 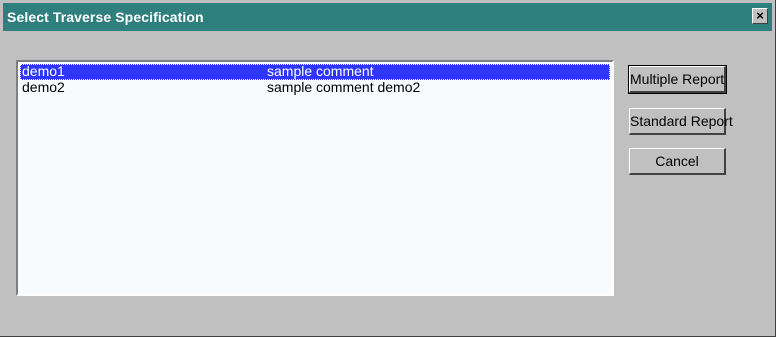 What do you see at coordinates (387, 17) in the screenshot?
I see `title-bar: Select Traverse Specification ×` at bounding box center [387, 17].